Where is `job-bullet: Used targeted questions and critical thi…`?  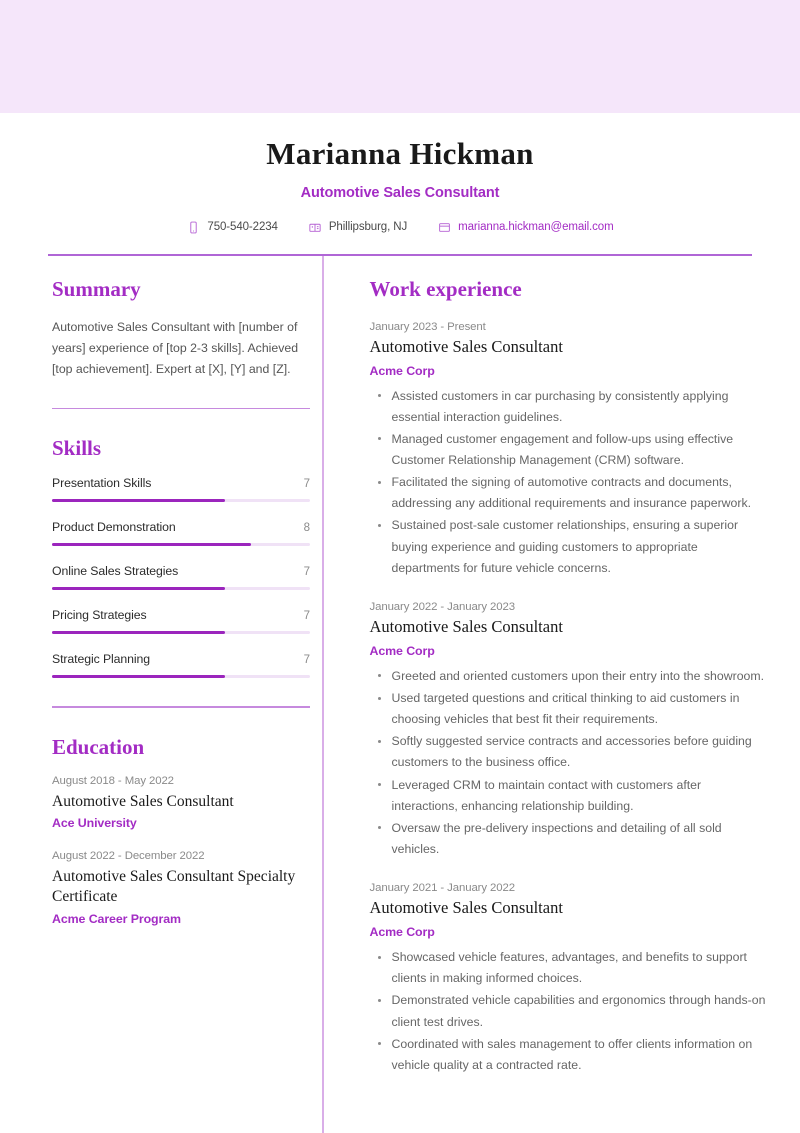 job-bullet: Used targeted questions and critical thi… is located at coordinates (577, 709).